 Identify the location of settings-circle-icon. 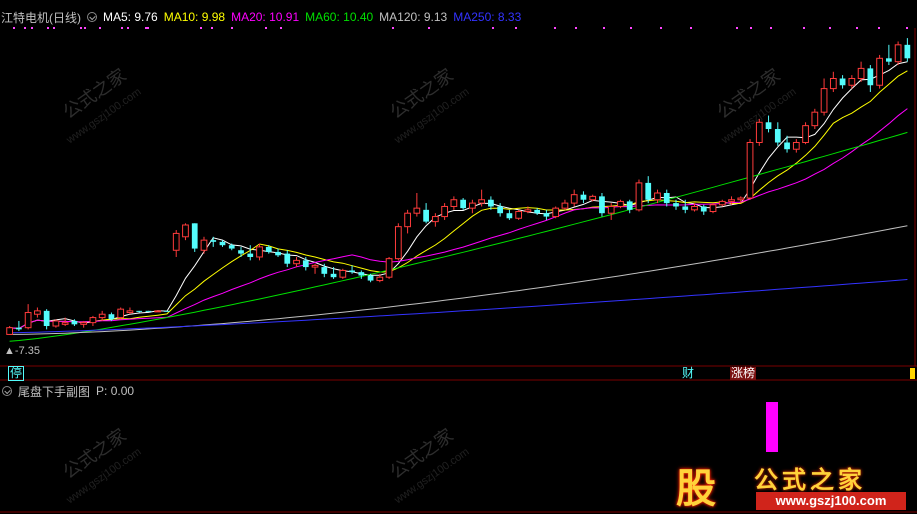
(92, 17).